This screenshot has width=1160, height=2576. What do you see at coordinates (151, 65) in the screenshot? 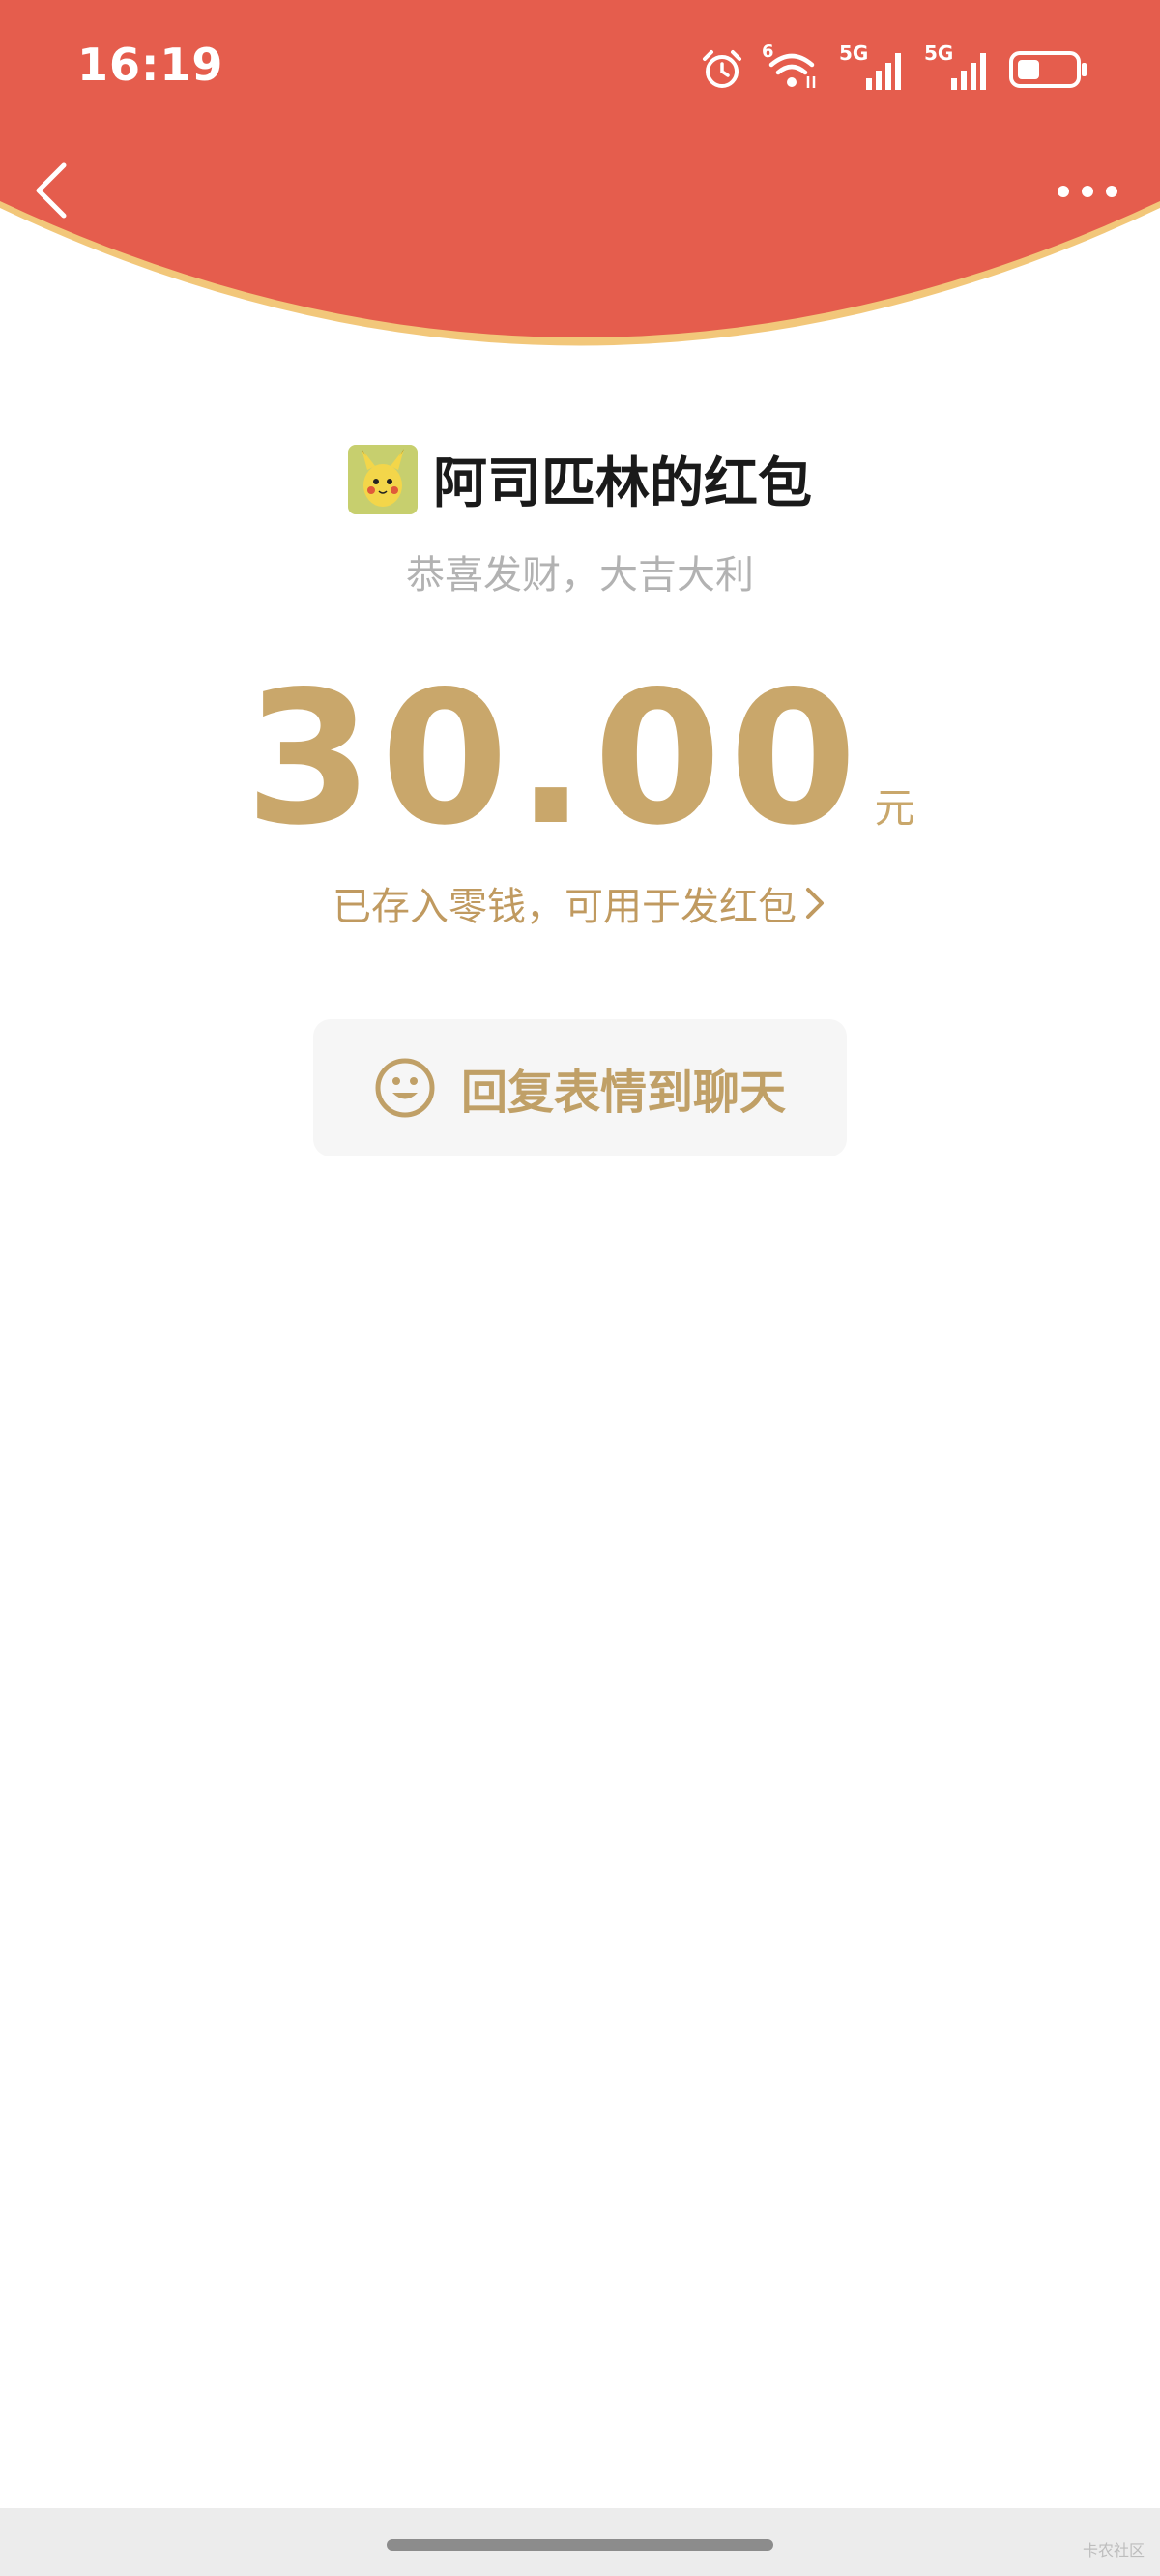
I see `status-time: 16:19` at bounding box center [151, 65].